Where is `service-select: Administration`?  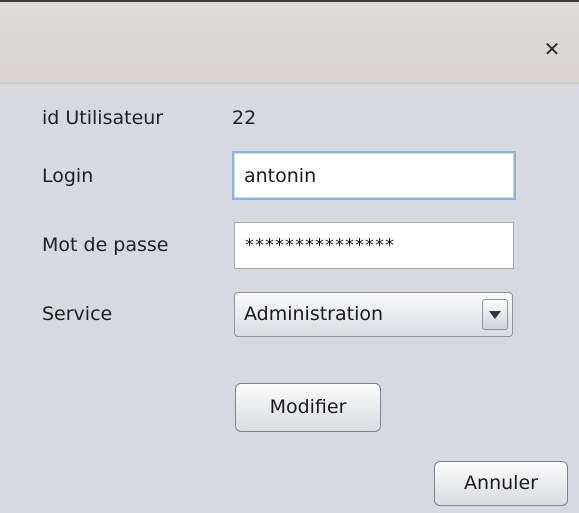 service-select: Administration is located at coordinates (373, 314).